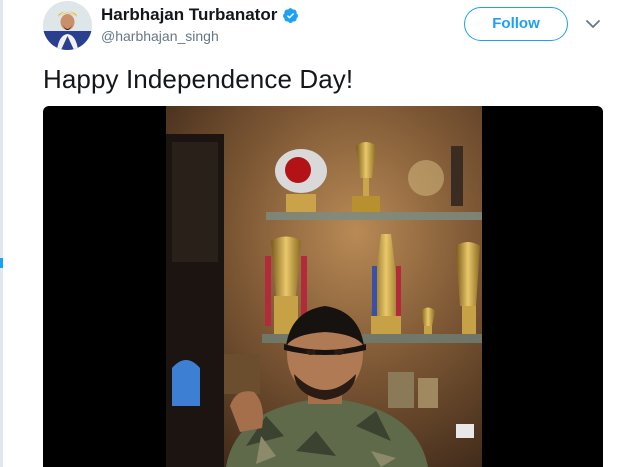 Image resolution: width=642 pixels, height=467 pixels. What do you see at coordinates (160, 36) in the screenshot?
I see `author-handle: @harbhajan_singh` at bounding box center [160, 36].